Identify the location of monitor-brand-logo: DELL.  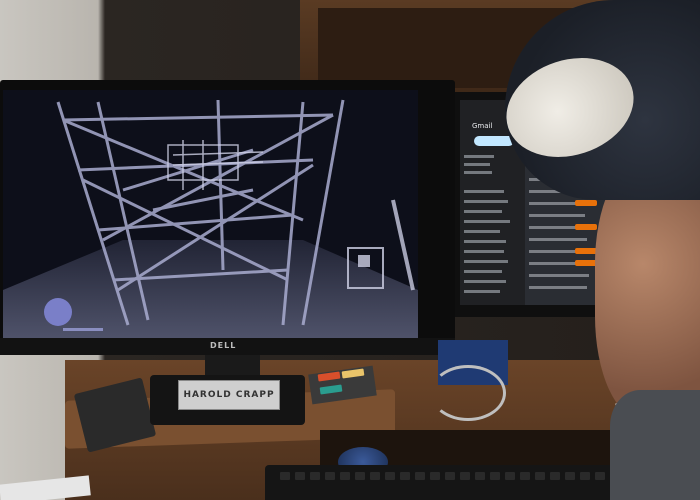
(223, 345).